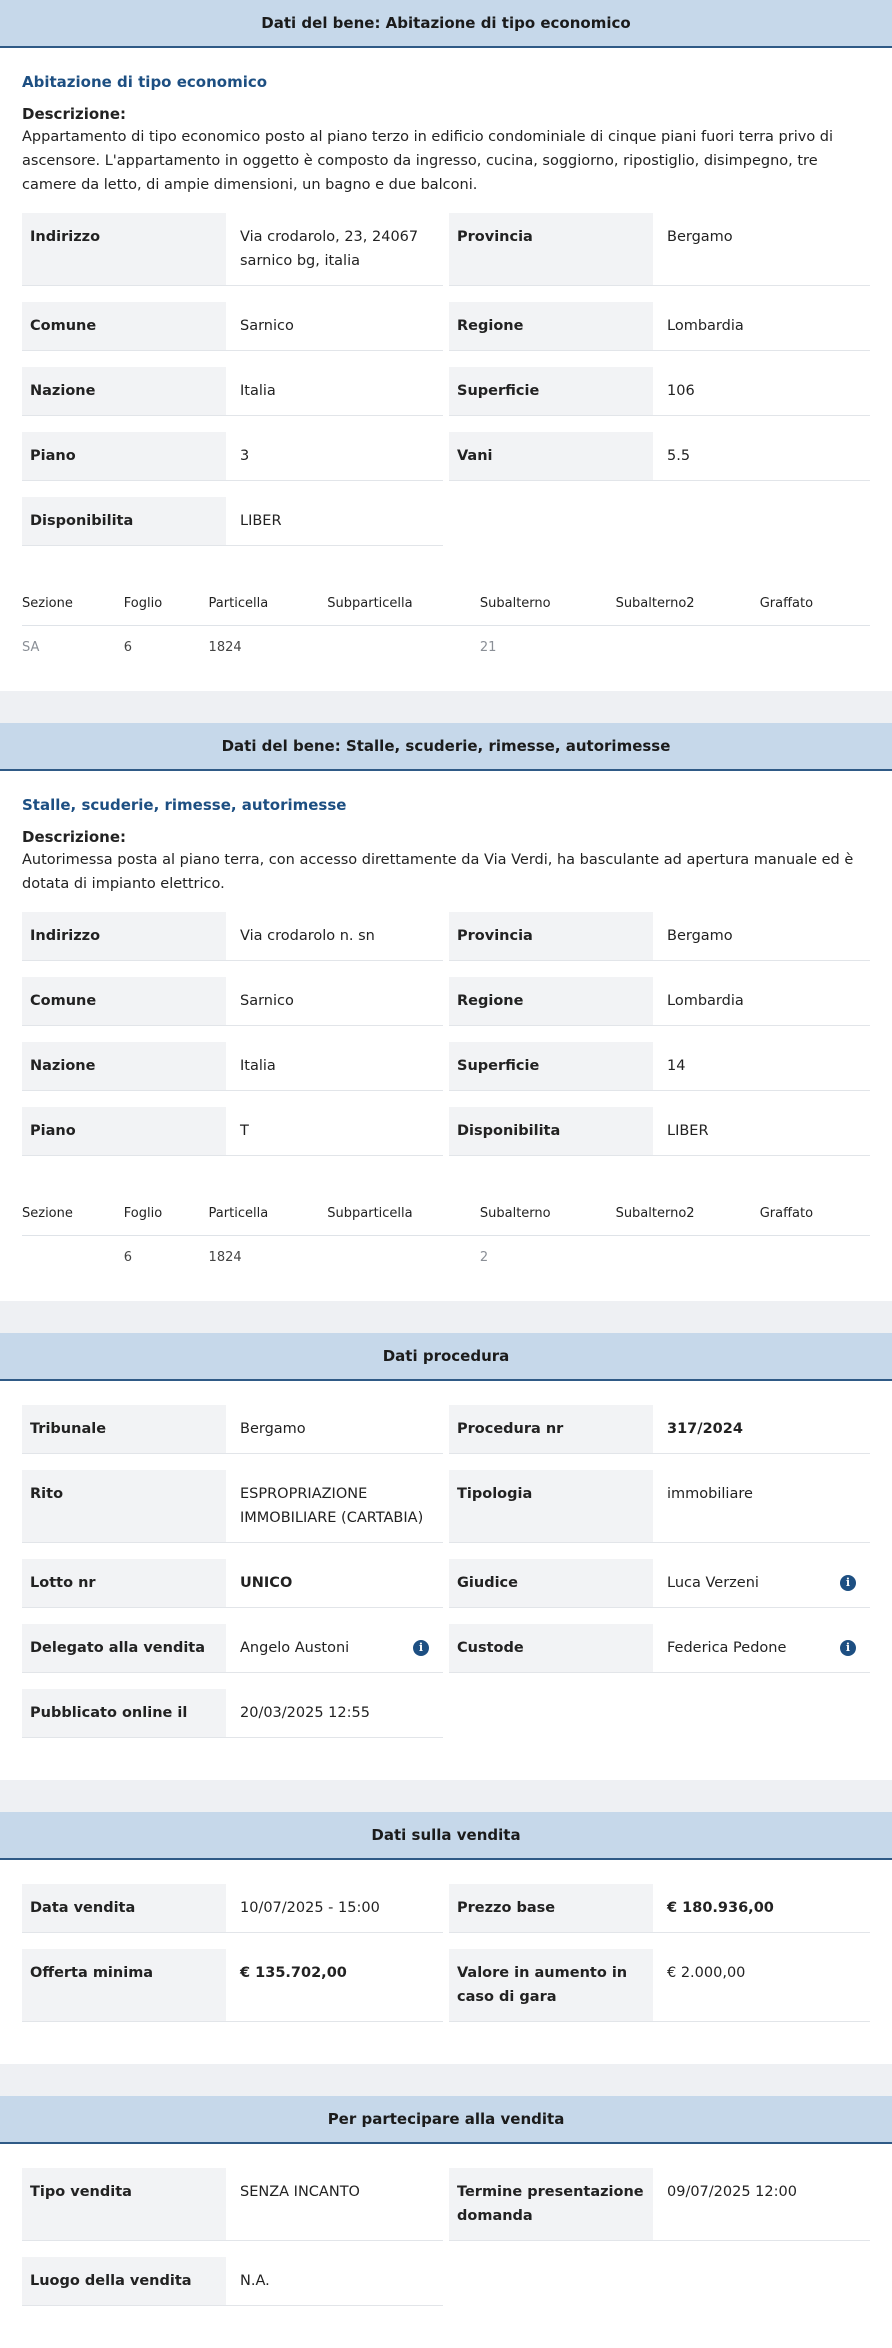 The image size is (892, 2348). What do you see at coordinates (687, 606) in the screenshot?
I see `catasto-col-subalterno2: Subalterno2` at bounding box center [687, 606].